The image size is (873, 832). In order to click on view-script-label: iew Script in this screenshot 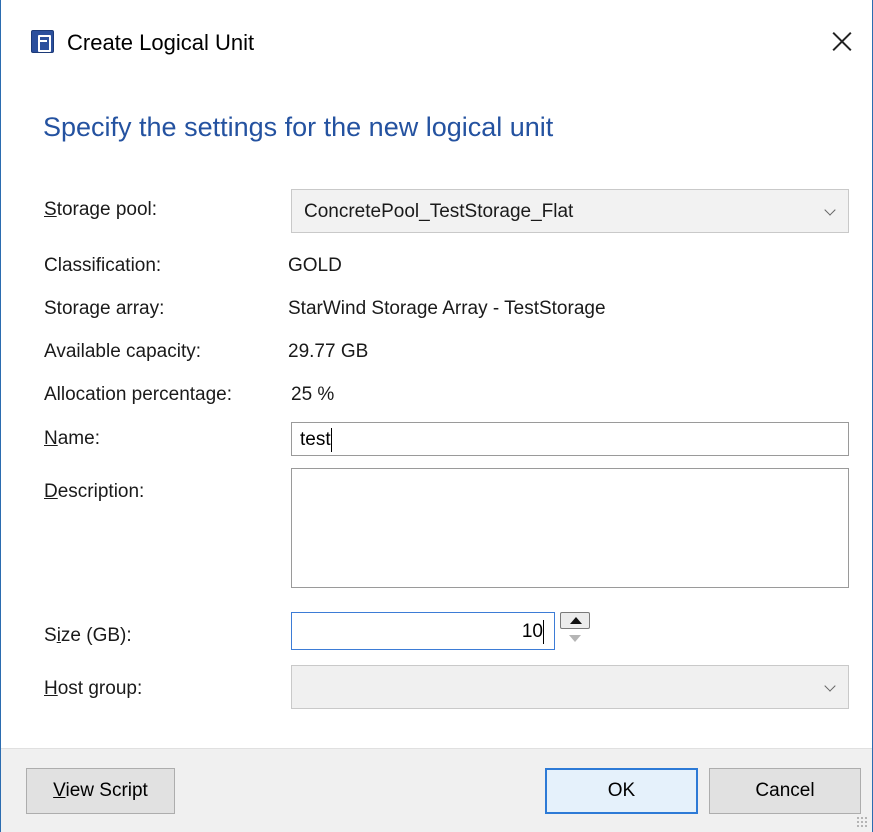, I will do `click(106, 790)`.